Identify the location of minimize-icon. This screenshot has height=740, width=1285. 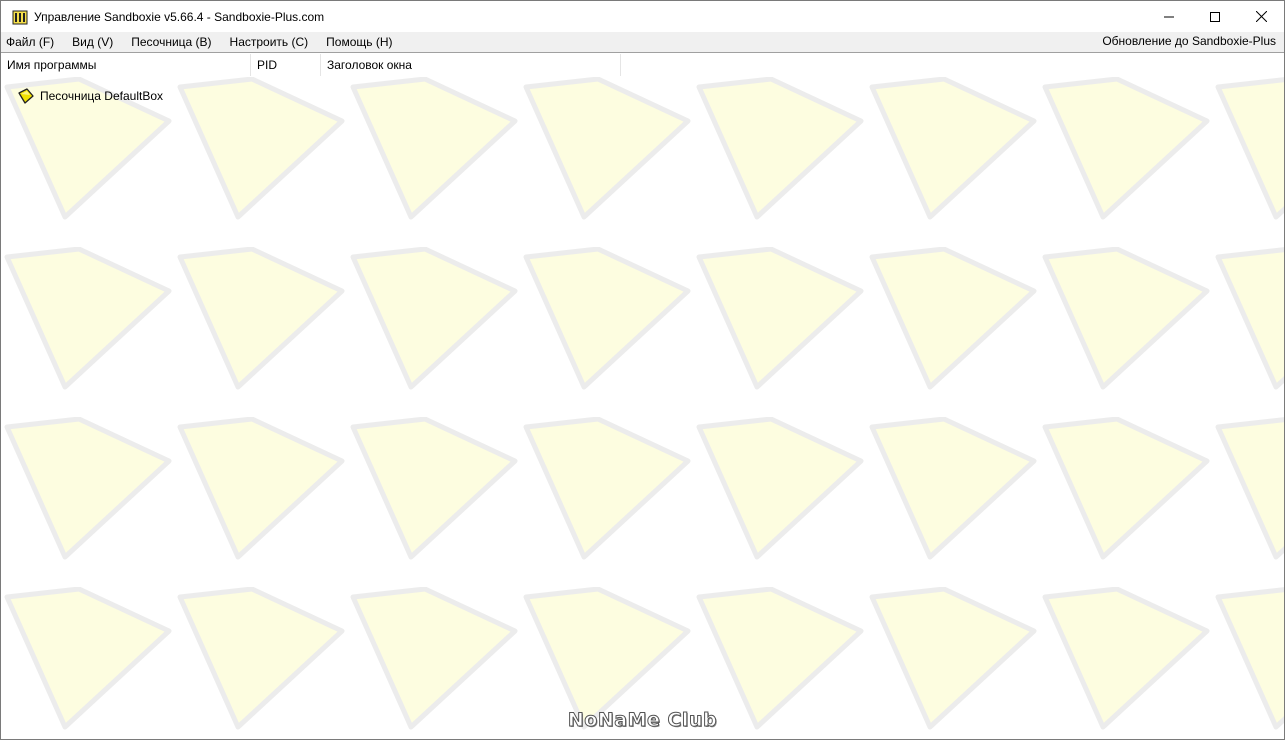
(1169, 16).